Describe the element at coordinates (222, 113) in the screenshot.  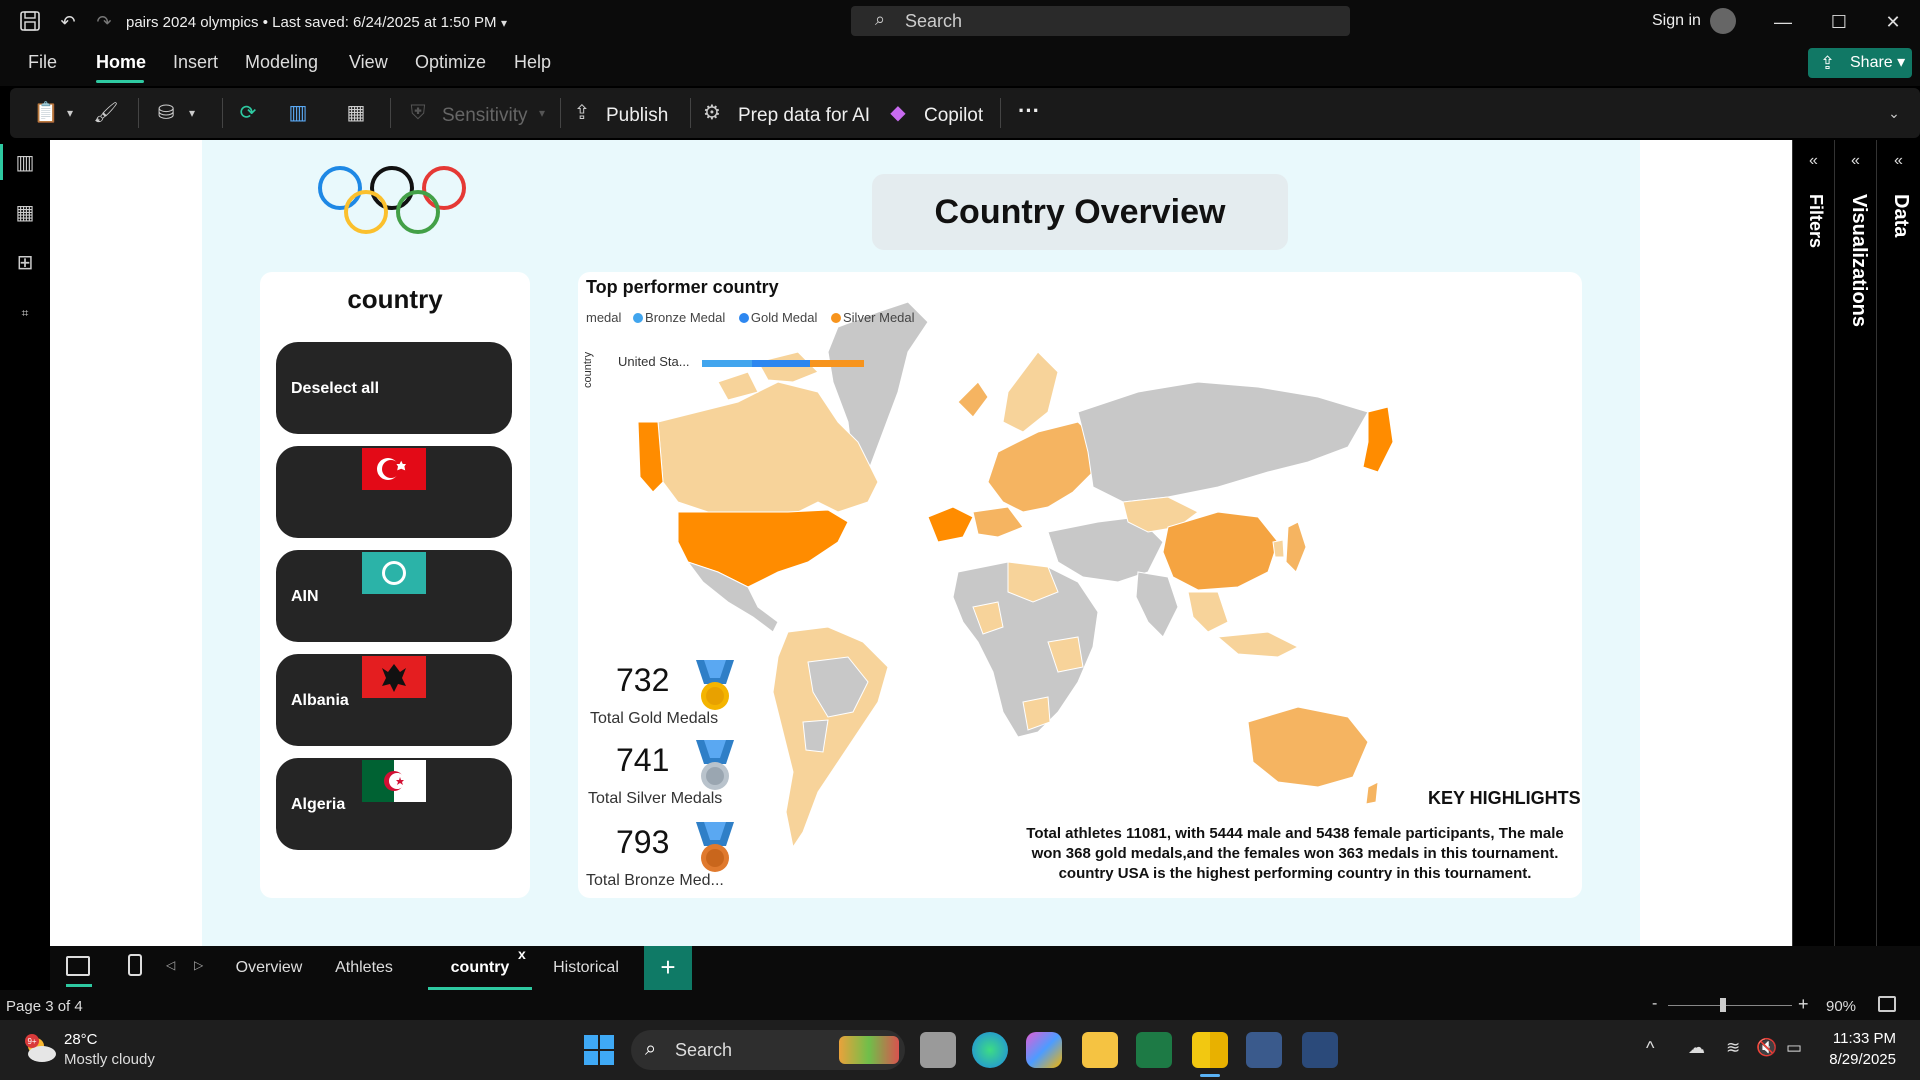
I see `ribbon-divider` at that location.